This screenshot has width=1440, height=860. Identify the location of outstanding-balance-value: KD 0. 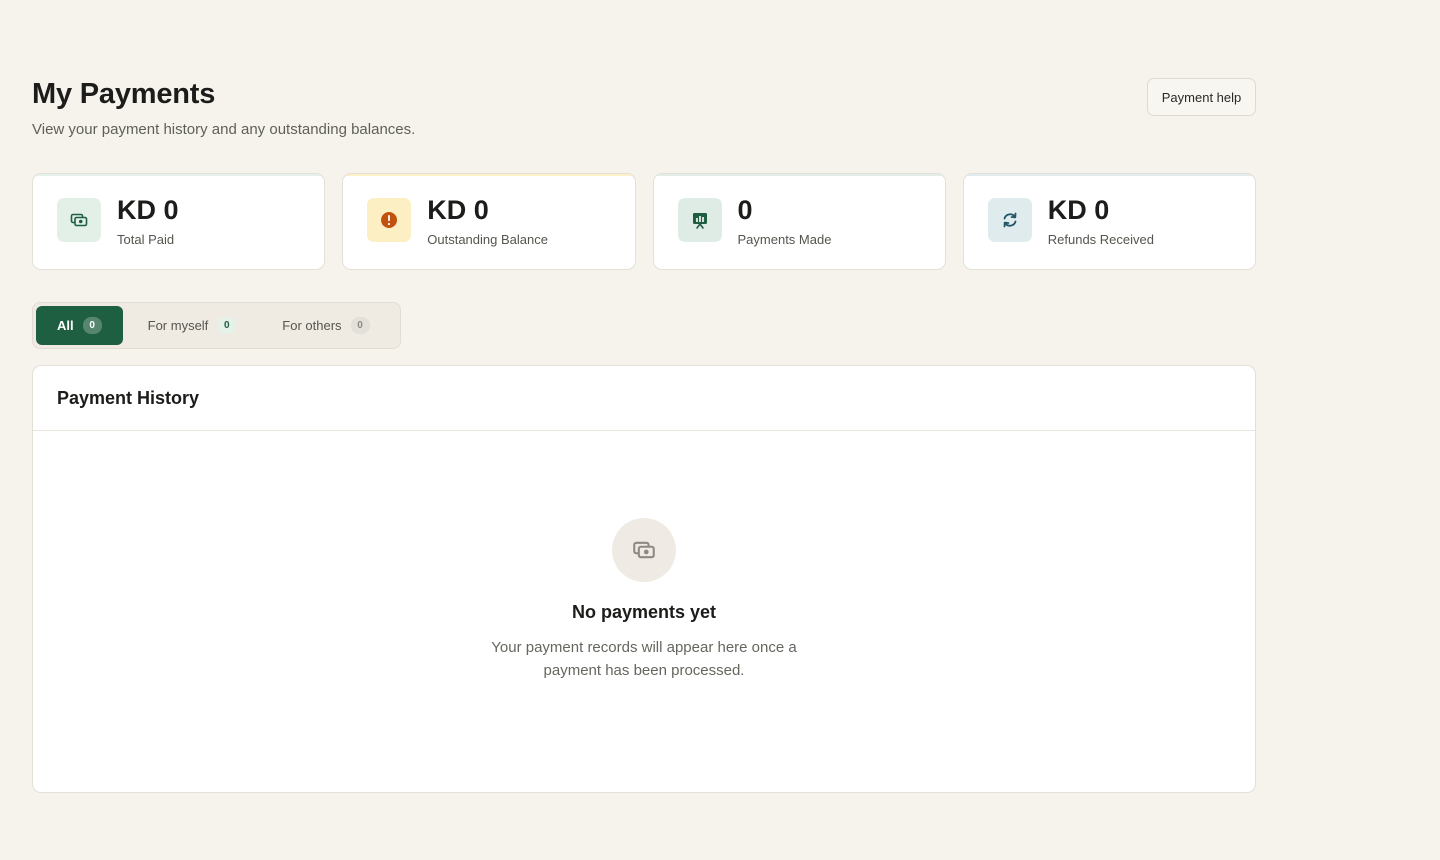
(458, 210).